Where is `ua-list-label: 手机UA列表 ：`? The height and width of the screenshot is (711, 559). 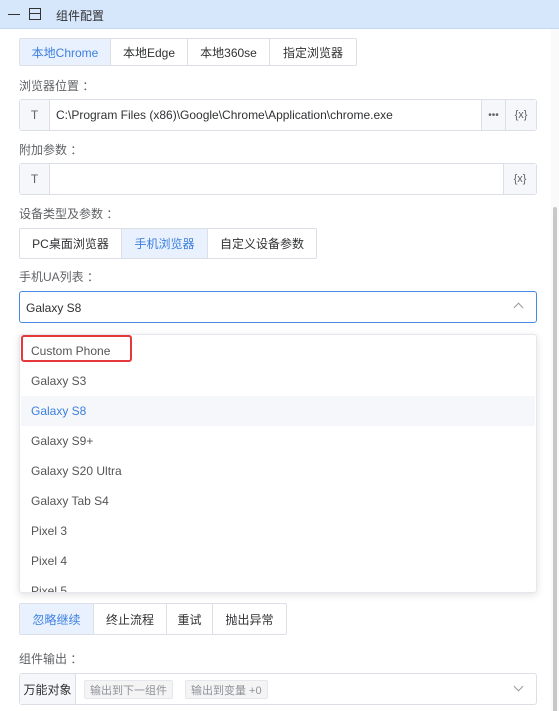
ua-list-label: 手机UA列表 ： is located at coordinates (59, 277).